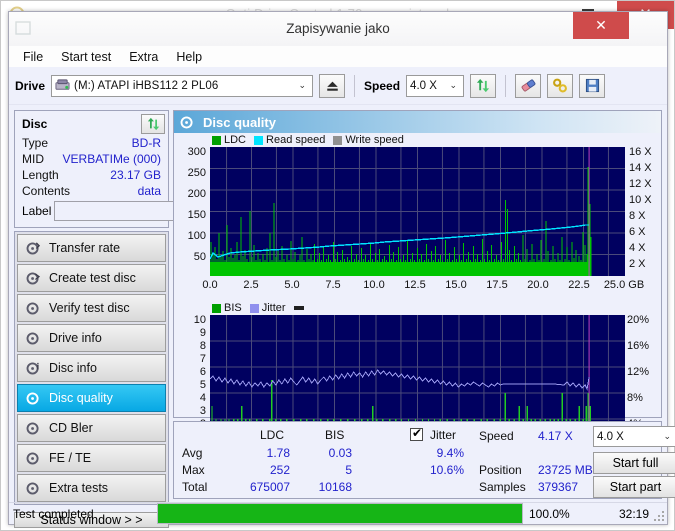 The height and width of the screenshot is (531, 675). I want to click on disc-fete-icon, so click(32, 458).